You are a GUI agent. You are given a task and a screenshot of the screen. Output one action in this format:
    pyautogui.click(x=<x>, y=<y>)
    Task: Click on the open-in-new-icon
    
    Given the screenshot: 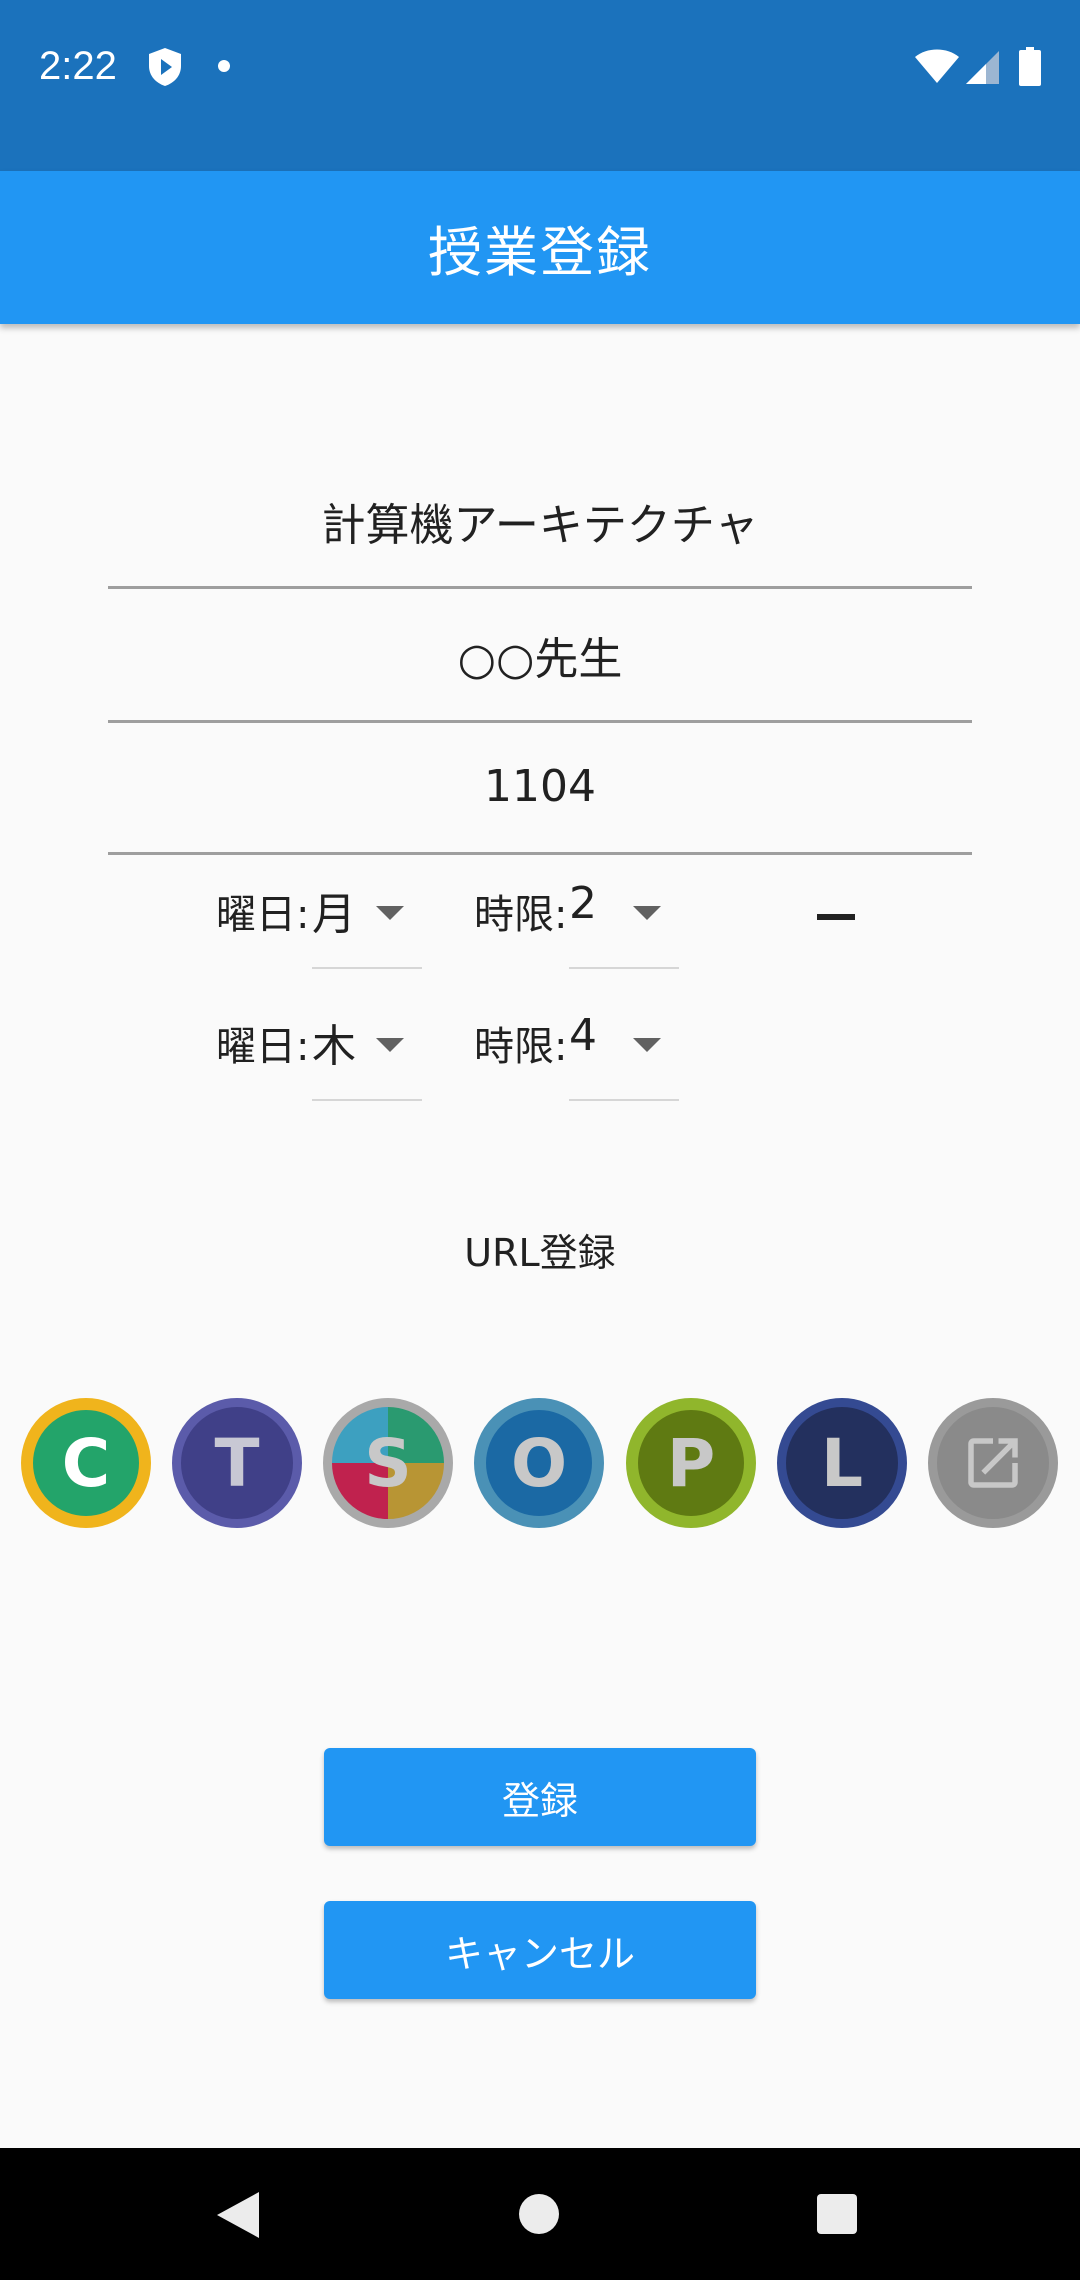 What is the action you would take?
    pyautogui.click(x=993, y=1463)
    